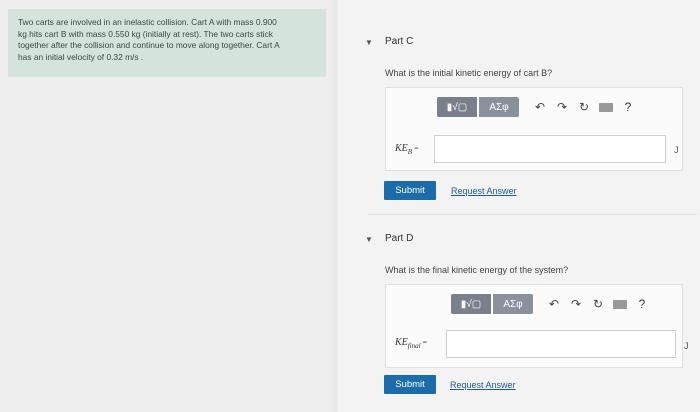  What do you see at coordinates (484, 191) in the screenshot?
I see `part-c-request-answer-link: Request Answer` at bounding box center [484, 191].